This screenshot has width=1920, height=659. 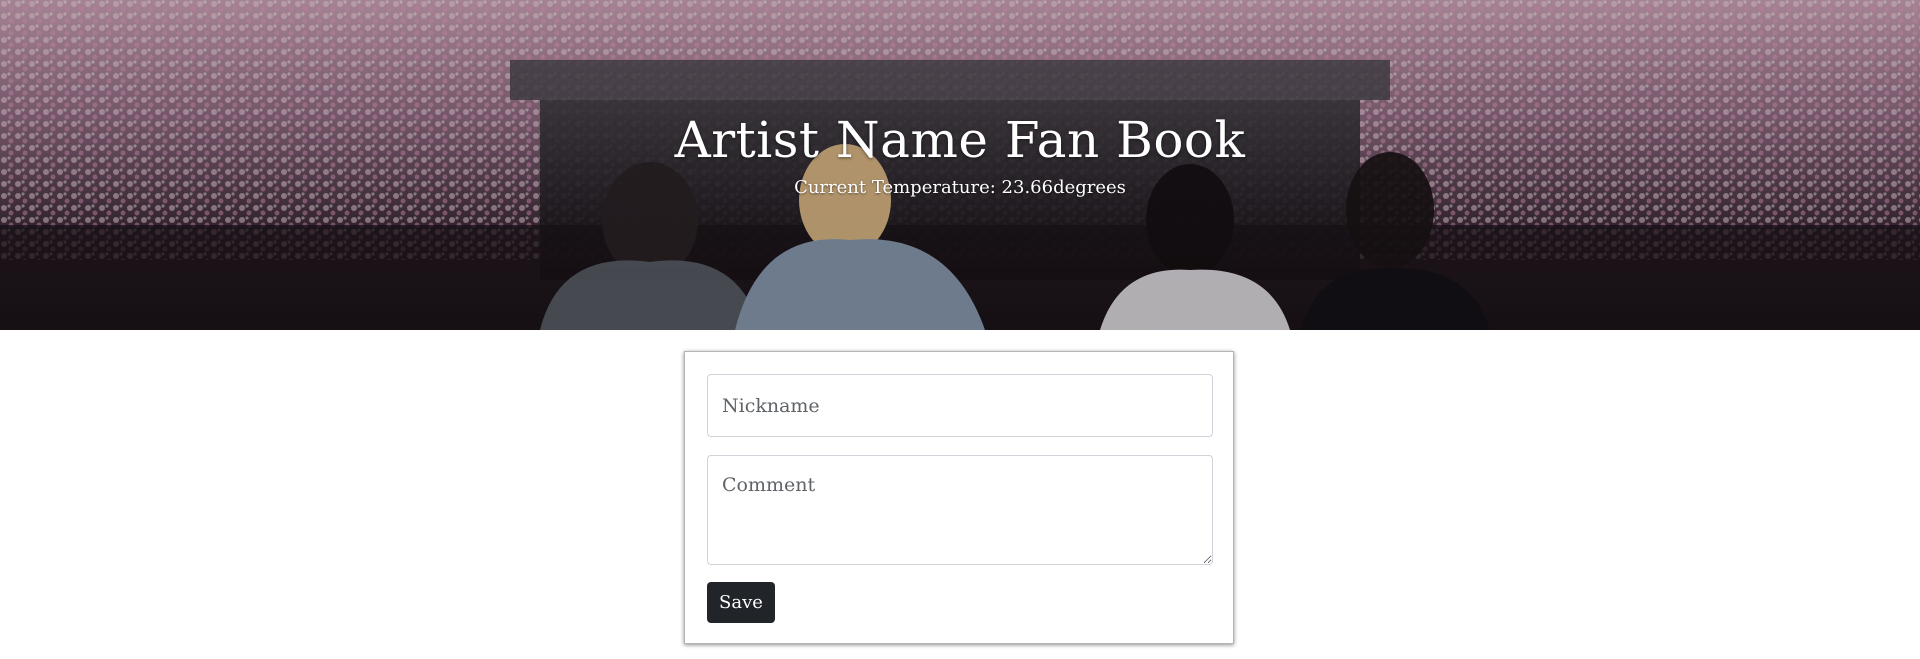 What do you see at coordinates (960, 140) in the screenshot?
I see `page-title: Artist Name Fan Book` at bounding box center [960, 140].